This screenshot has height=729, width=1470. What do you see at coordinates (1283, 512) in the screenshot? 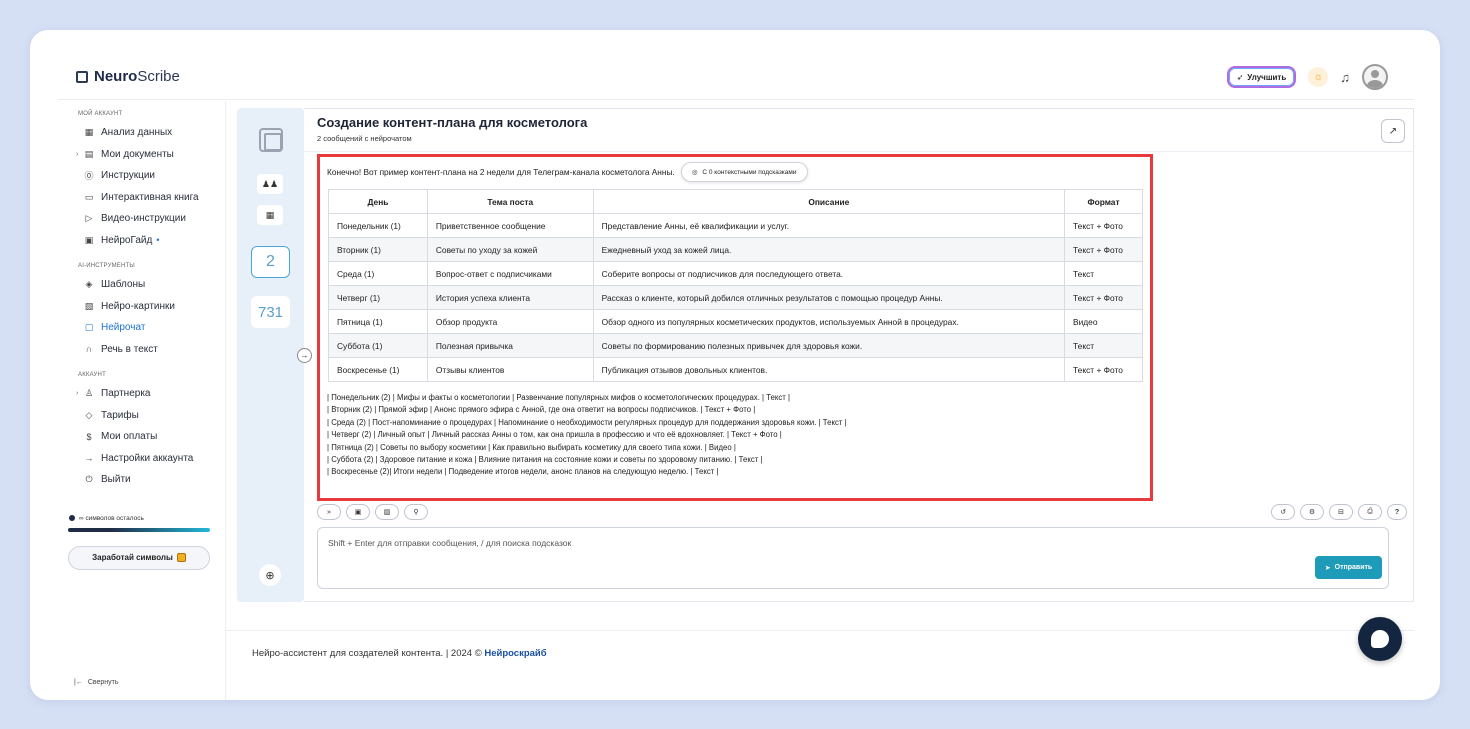
I see `history-icon: ↺` at bounding box center [1283, 512].